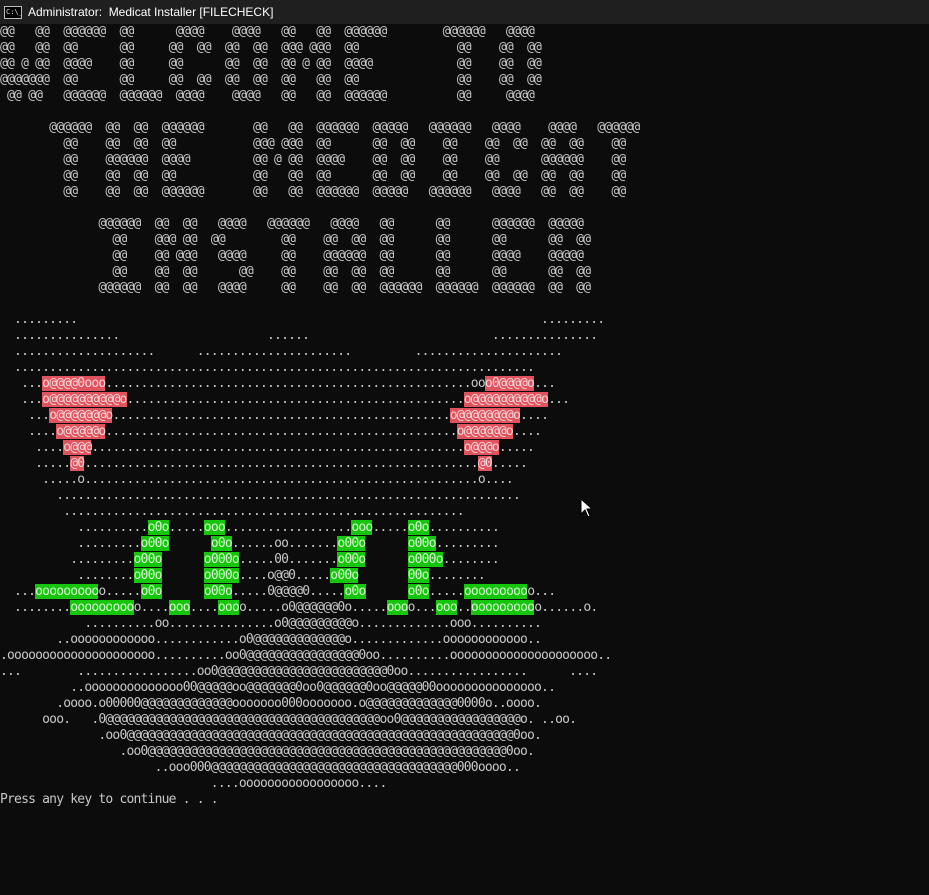 This screenshot has height=895, width=929. Describe the element at coordinates (481, 447) in the screenshot. I see `heart-art: o@@@o` at that location.